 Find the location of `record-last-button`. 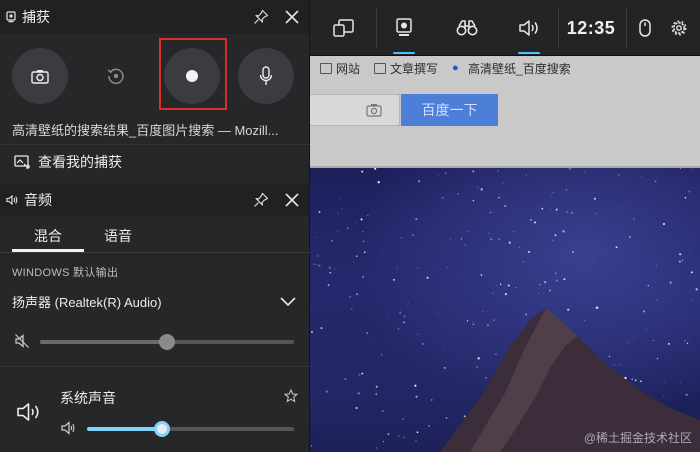

record-last-button is located at coordinates (116, 76).